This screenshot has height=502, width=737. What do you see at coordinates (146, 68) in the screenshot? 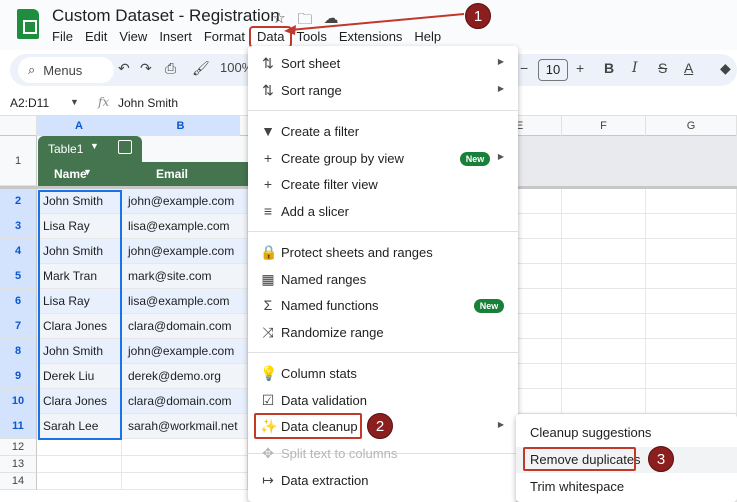
I see `redo-icon: ↷` at bounding box center [146, 68].